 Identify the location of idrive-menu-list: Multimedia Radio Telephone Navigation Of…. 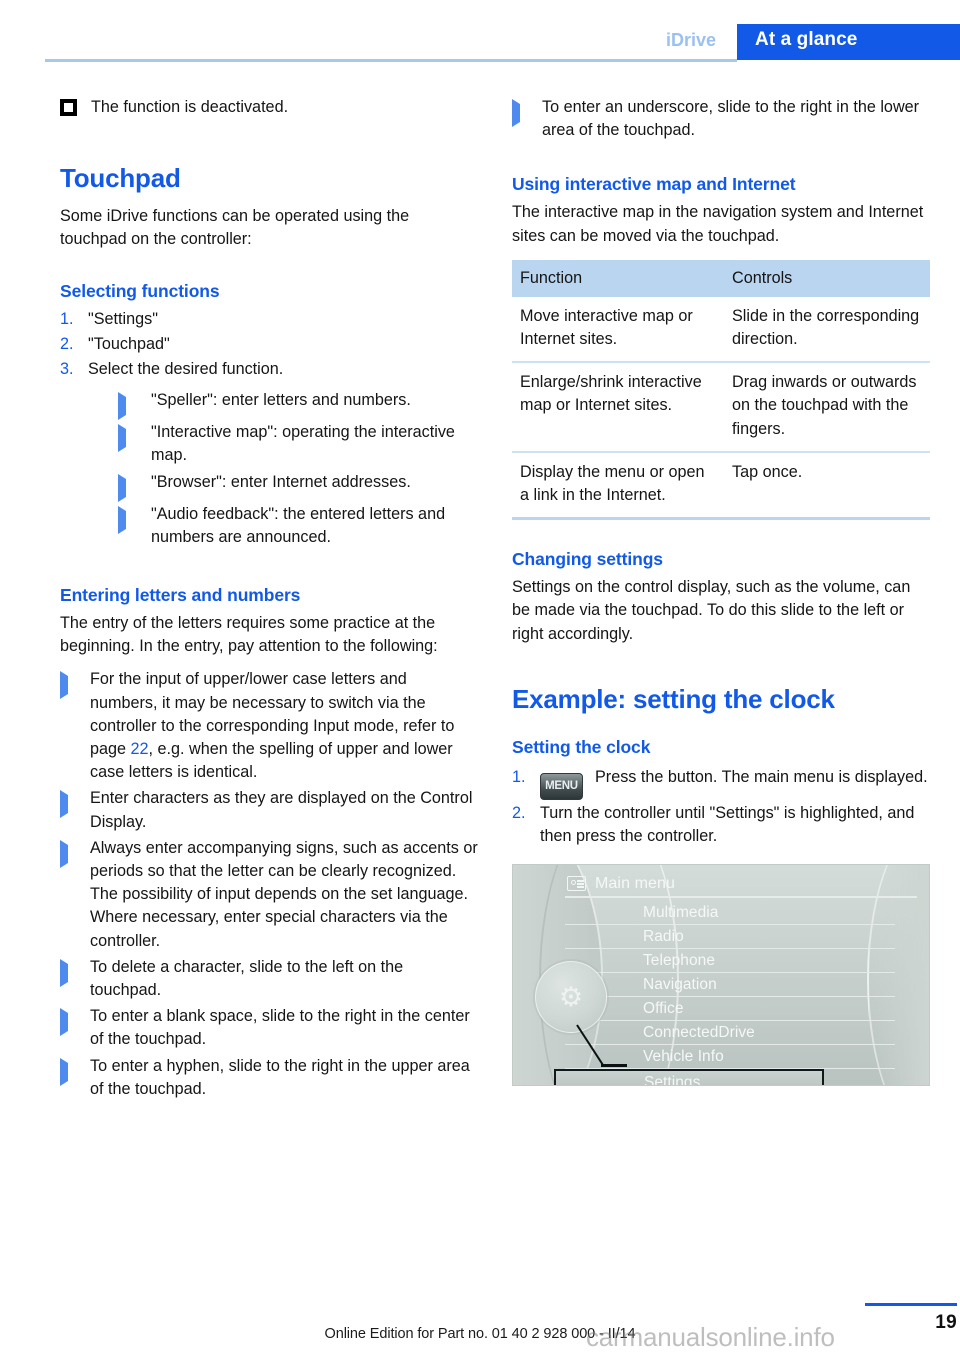
(724, 993).